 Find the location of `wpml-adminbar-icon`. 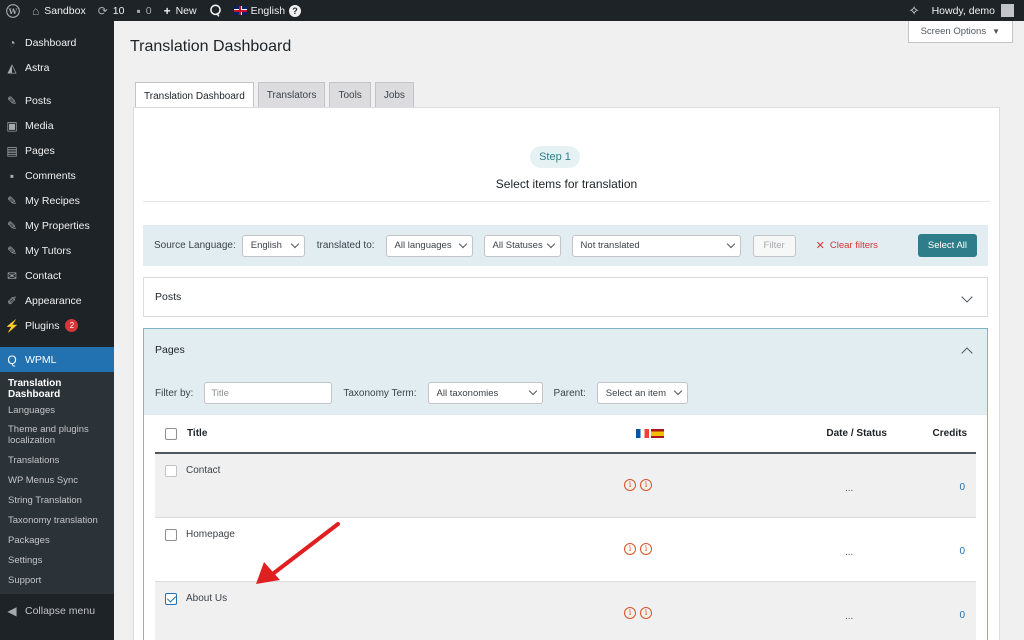

wpml-adminbar-icon is located at coordinates (215, 10).